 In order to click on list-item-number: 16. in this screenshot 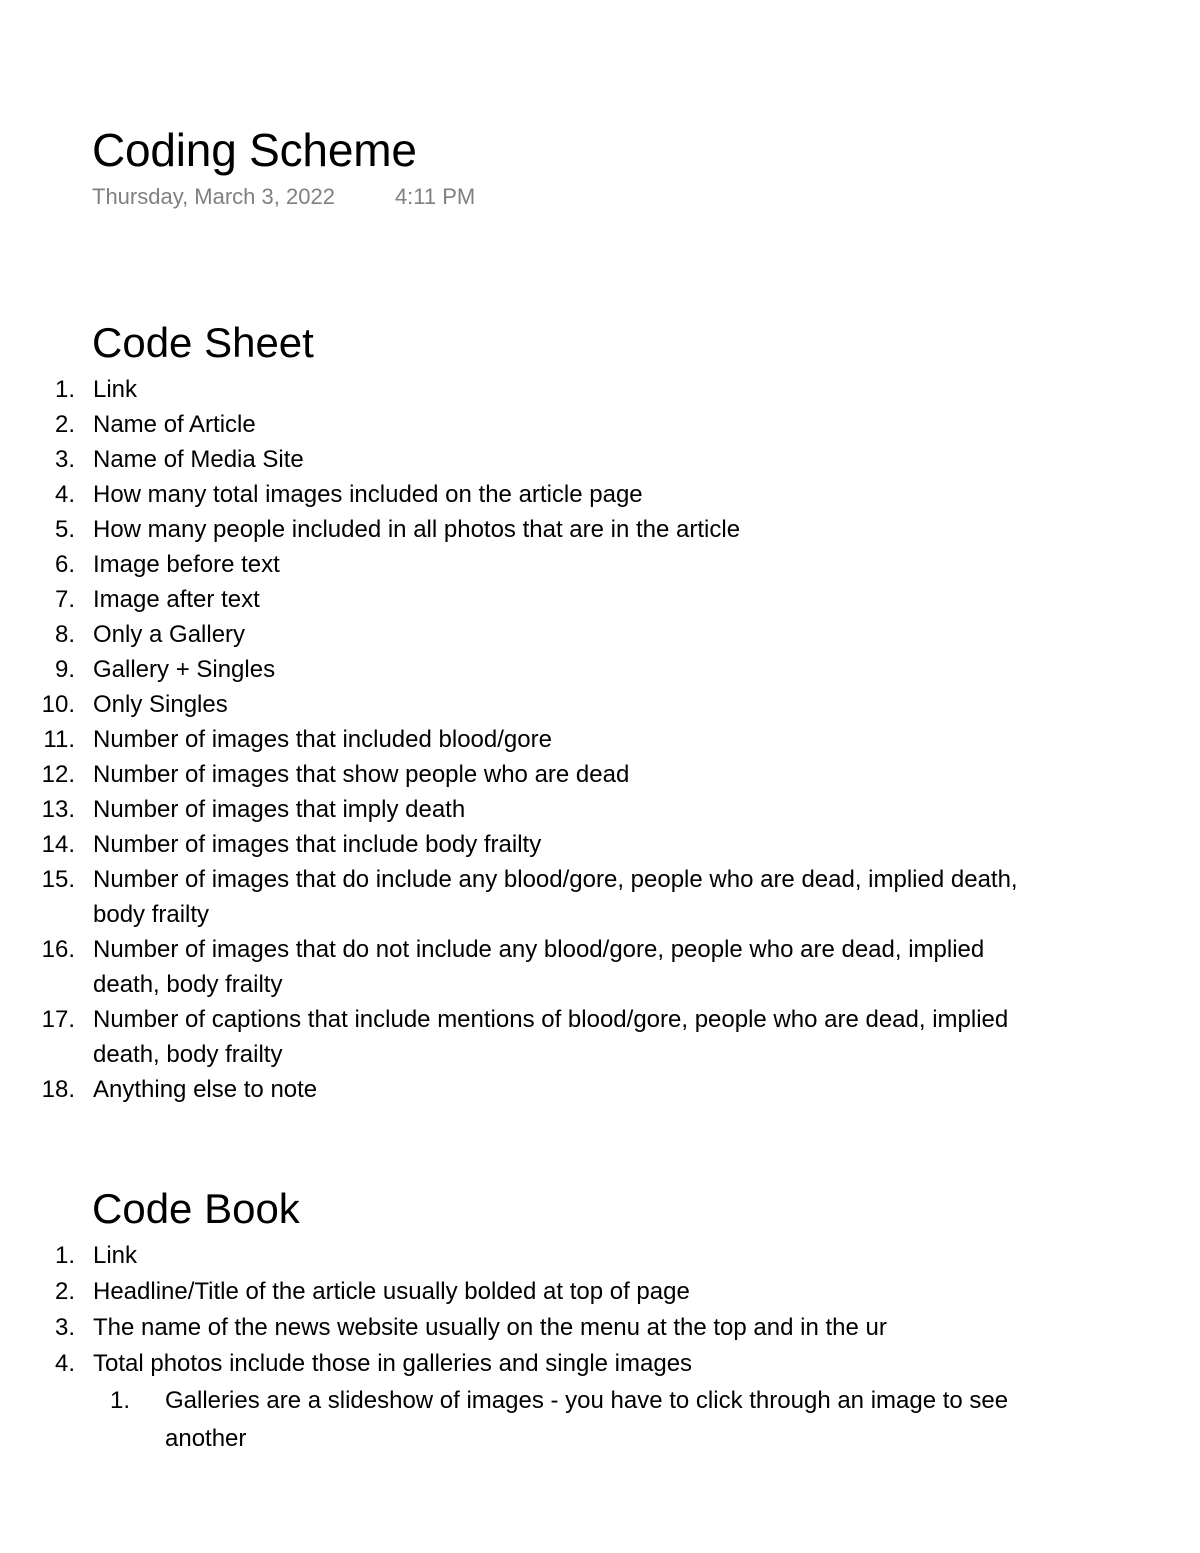, I will do `click(58, 949)`.